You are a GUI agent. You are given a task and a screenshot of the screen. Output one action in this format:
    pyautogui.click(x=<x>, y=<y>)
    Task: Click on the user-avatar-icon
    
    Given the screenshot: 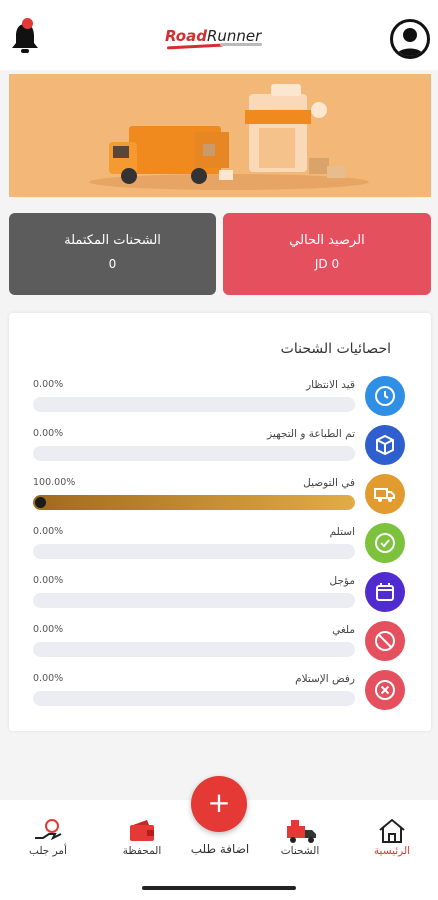 What is the action you would take?
    pyautogui.click(x=410, y=39)
    